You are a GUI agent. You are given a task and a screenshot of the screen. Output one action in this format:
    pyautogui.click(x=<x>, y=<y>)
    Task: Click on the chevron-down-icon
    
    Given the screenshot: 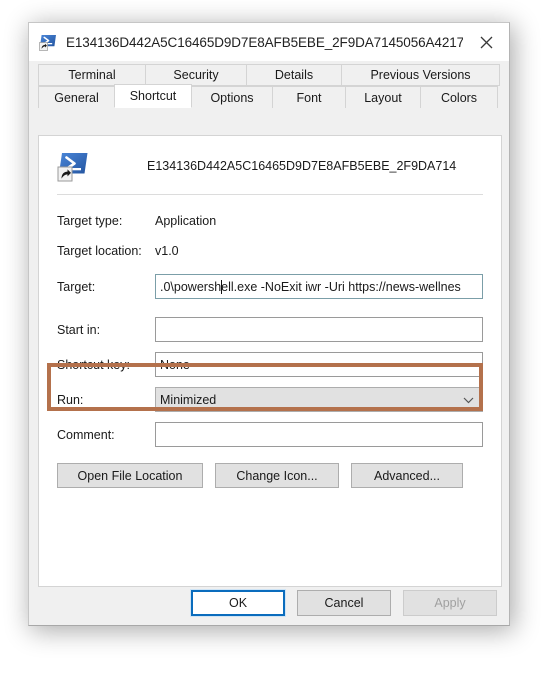 What is the action you would take?
    pyautogui.click(x=470, y=400)
    